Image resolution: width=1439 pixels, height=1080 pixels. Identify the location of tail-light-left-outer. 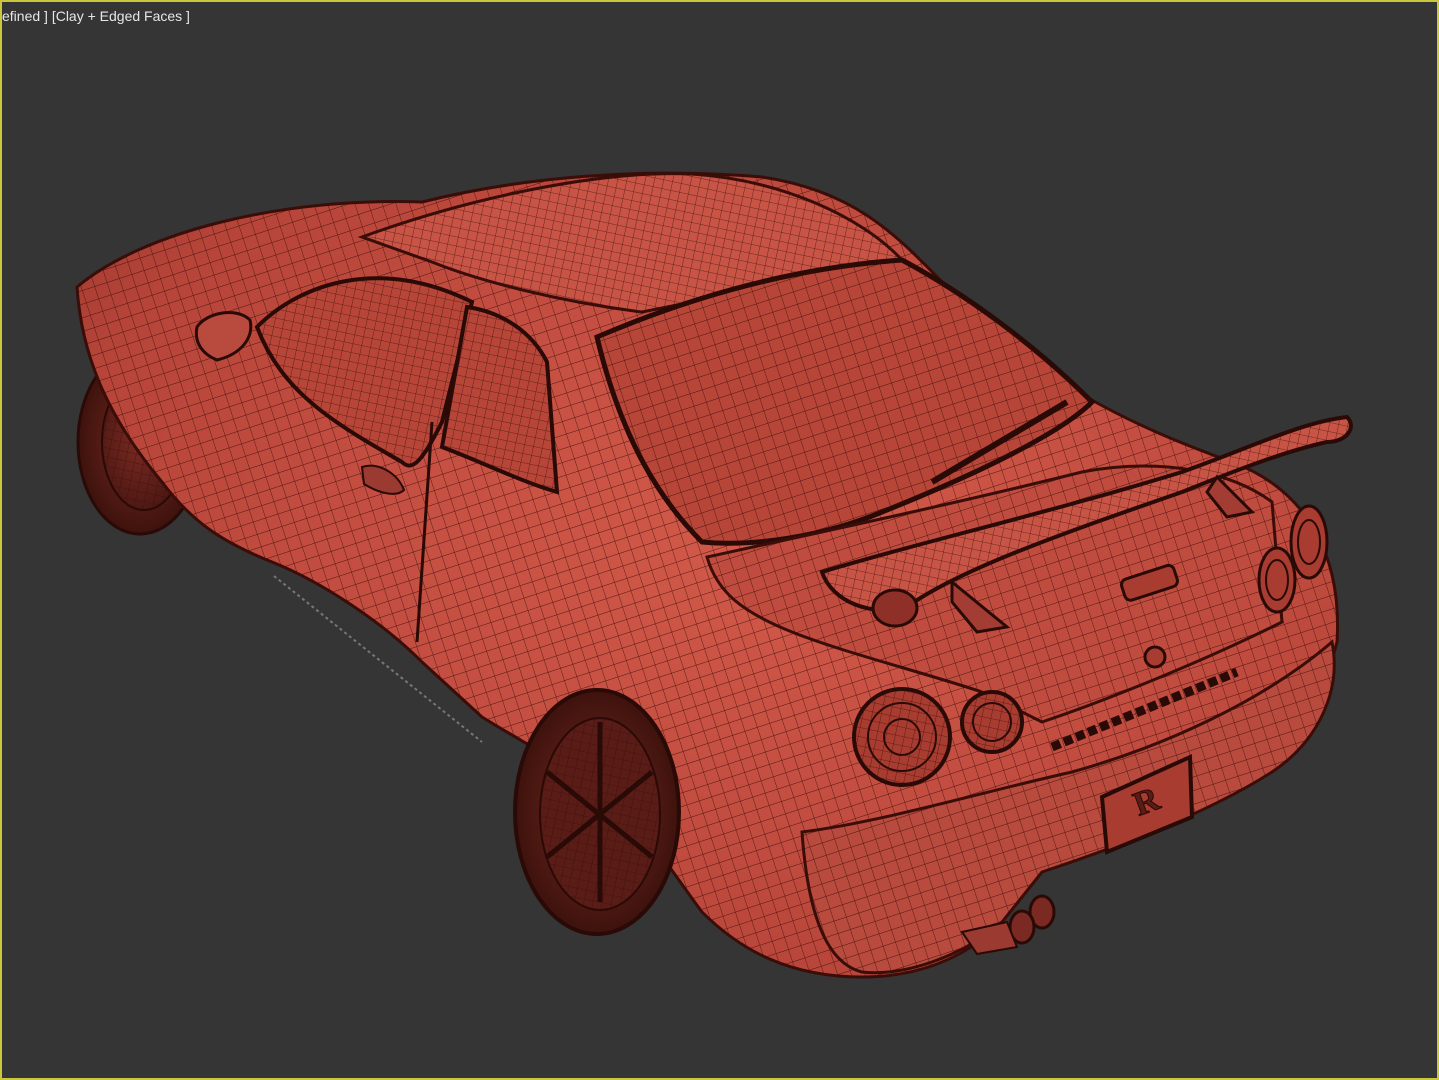
(902, 737).